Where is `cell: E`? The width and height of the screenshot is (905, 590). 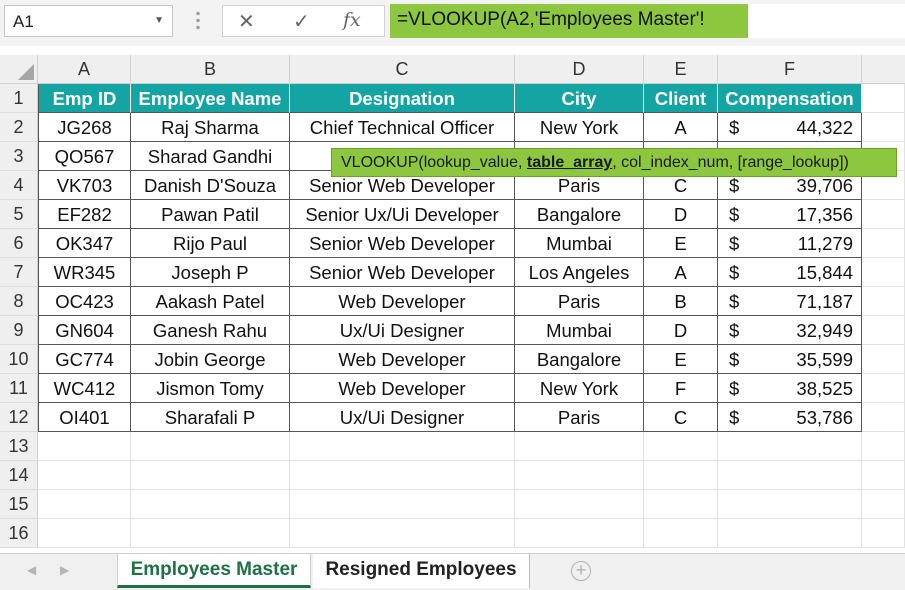
cell: E is located at coordinates (681, 243).